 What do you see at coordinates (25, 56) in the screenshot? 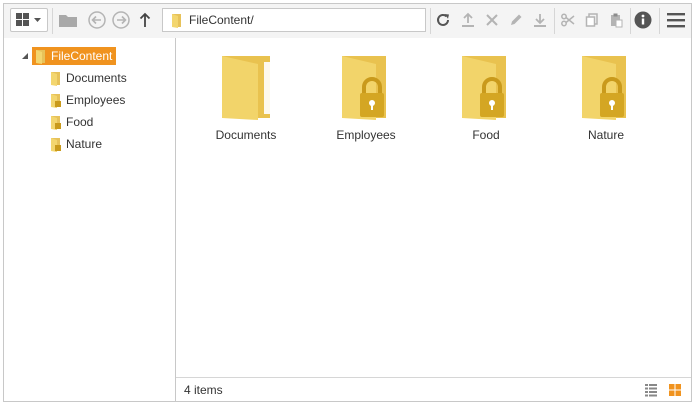
I see `collapse-arrow-icon` at bounding box center [25, 56].